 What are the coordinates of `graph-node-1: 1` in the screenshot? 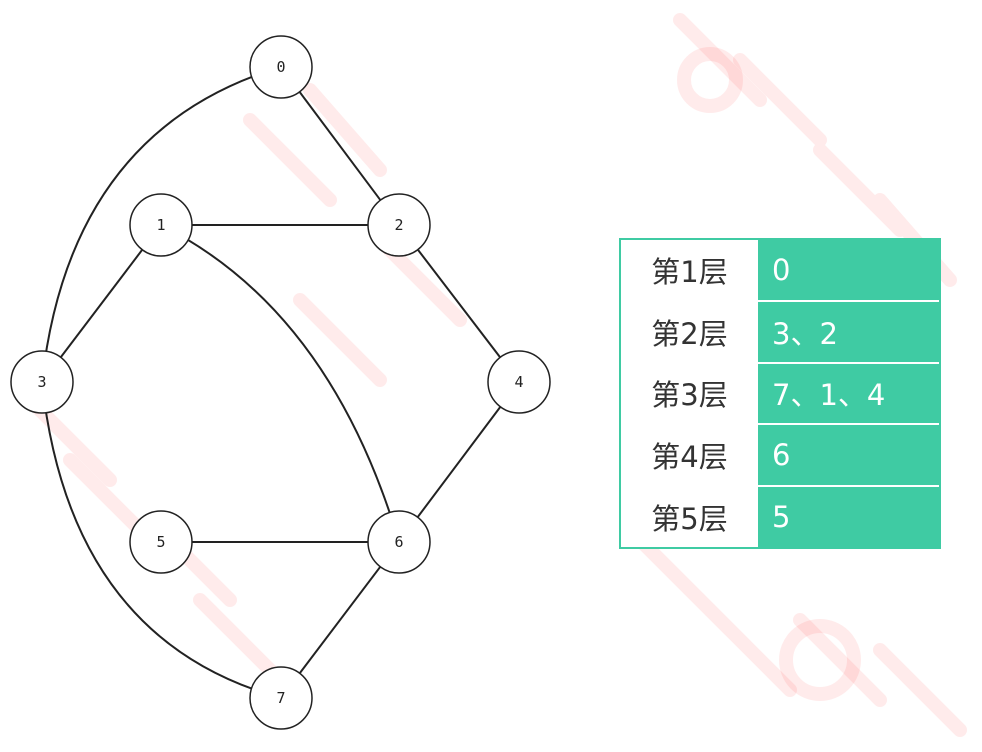 It's located at (161, 225).